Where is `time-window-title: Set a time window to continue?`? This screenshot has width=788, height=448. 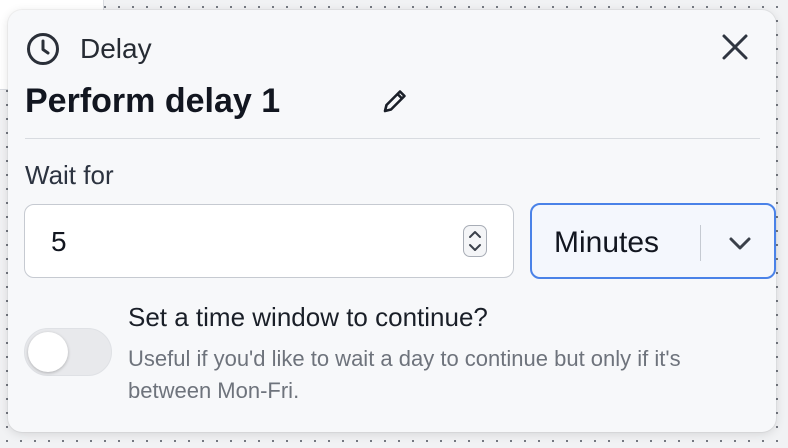 time-window-title: Set a time window to continue? is located at coordinates (308, 317).